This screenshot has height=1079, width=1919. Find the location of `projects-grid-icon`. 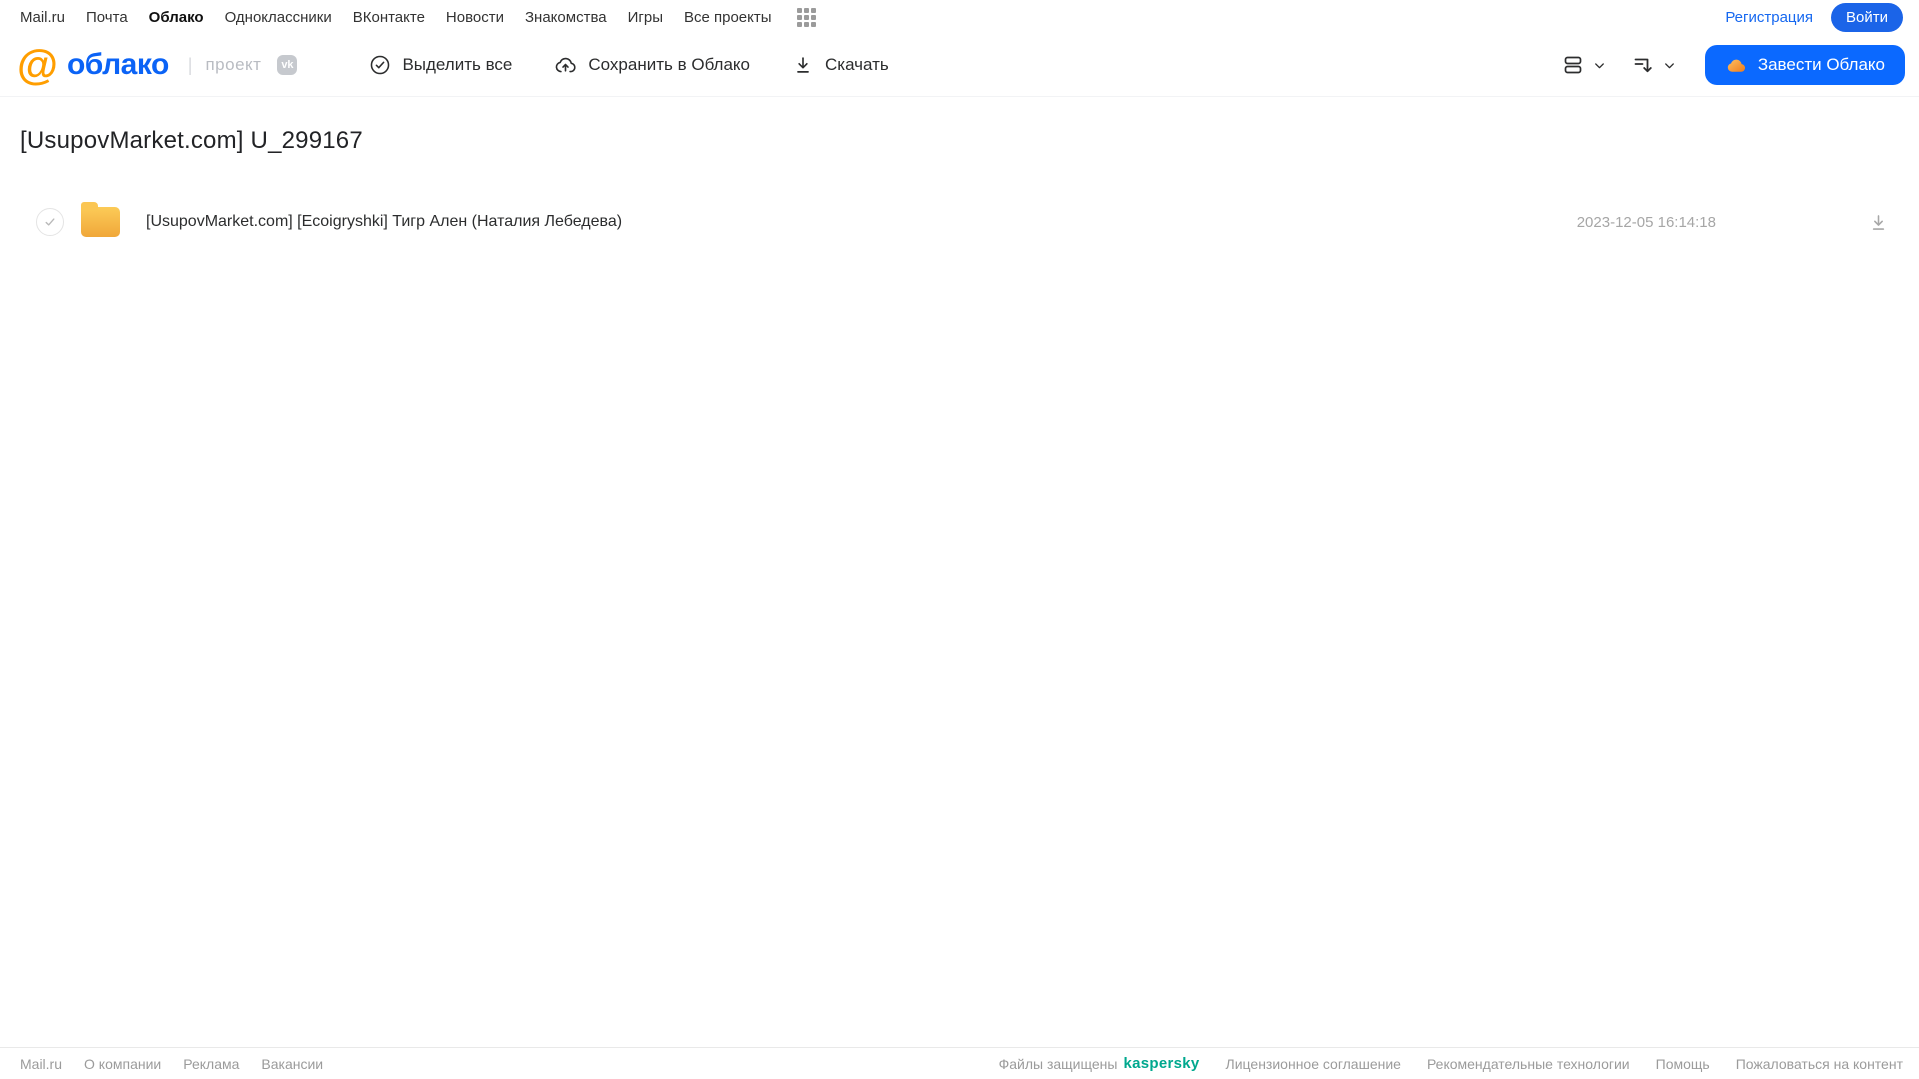

projects-grid-icon is located at coordinates (806, 17).